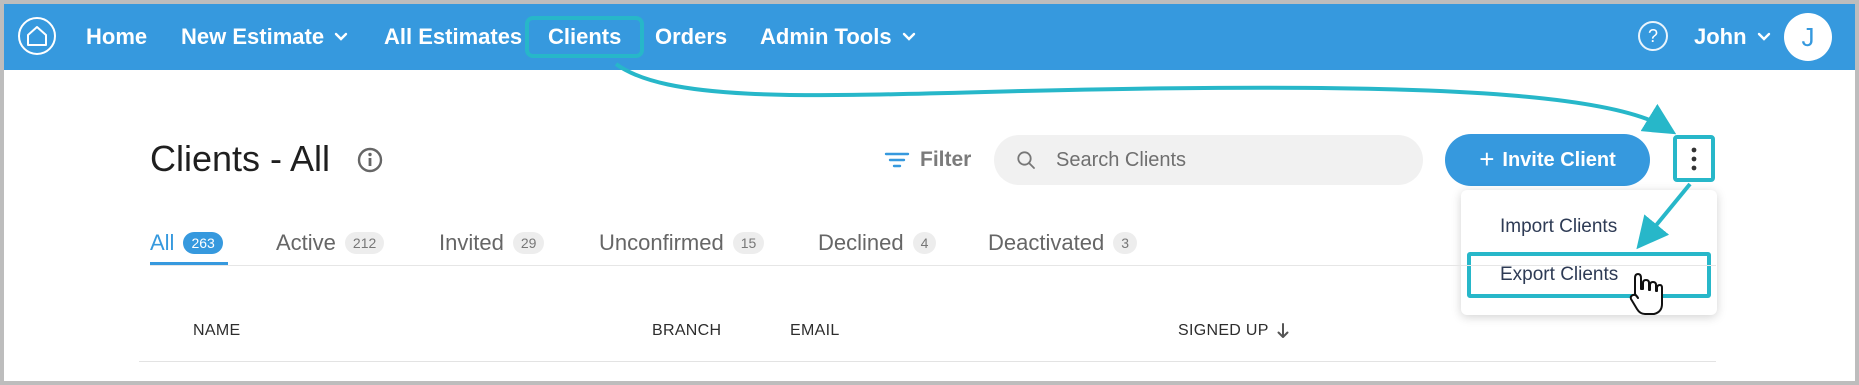 The width and height of the screenshot is (1859, 385). Describe the element at coordinates (861, 242) in the screenshot. I see `tab-label: Declined` at that location.